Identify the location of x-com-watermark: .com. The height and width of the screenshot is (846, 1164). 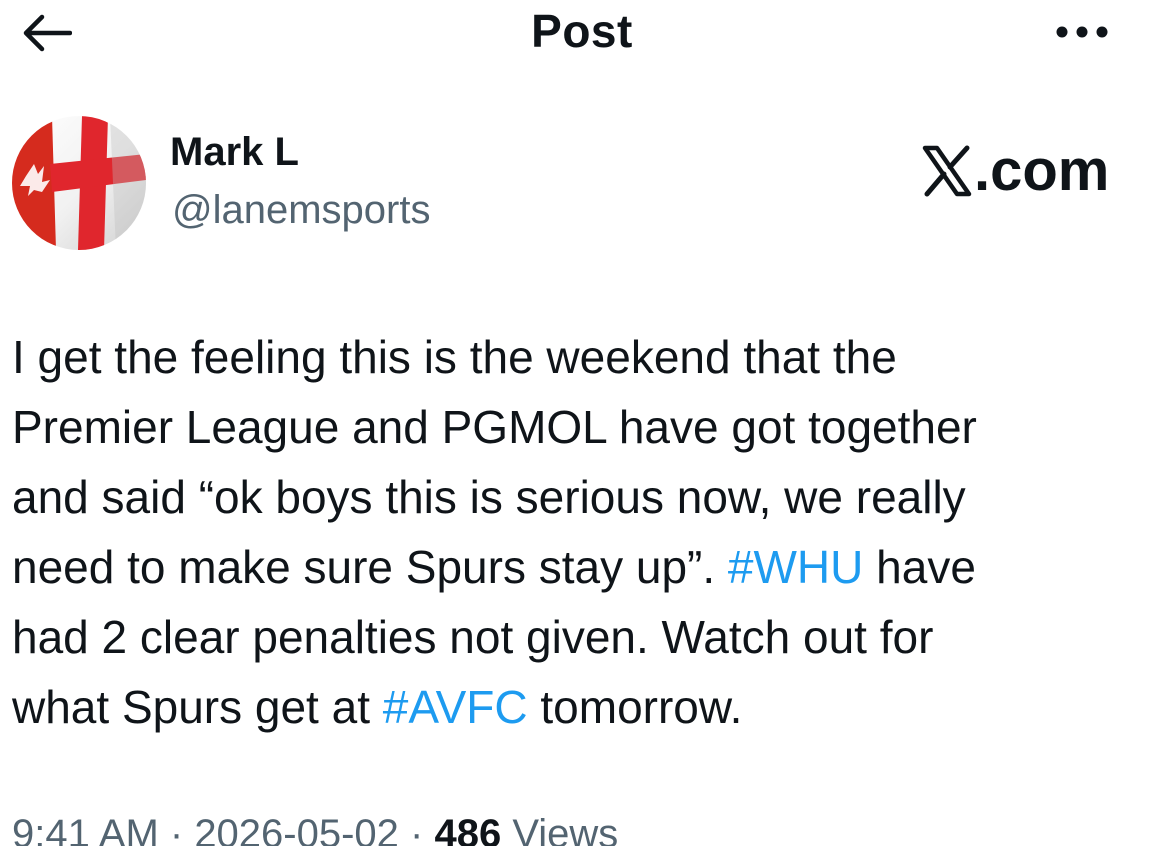
(1015, 170).